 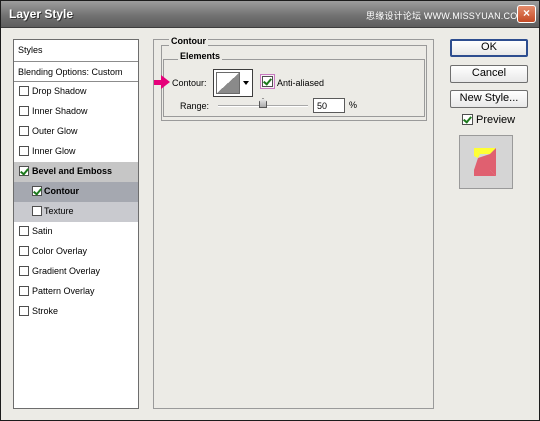 What do you see at coordinates (55, 131) in the screenshot?
I see `style-item-label: Outer Glow` at bounding box center [55, 131].